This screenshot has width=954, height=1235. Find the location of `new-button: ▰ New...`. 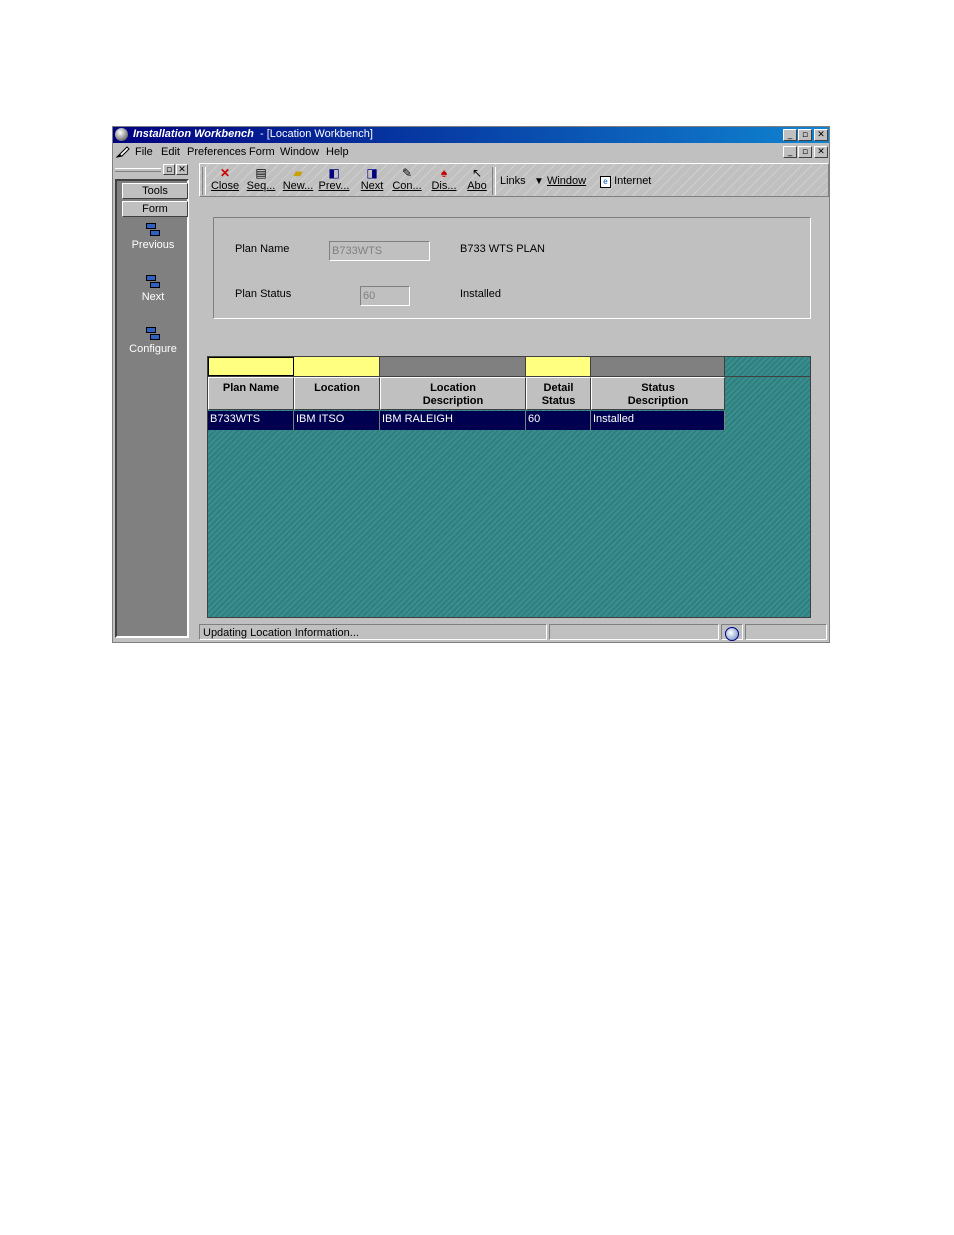

new-button: ▰ New... is located at coordinates (298, 179).